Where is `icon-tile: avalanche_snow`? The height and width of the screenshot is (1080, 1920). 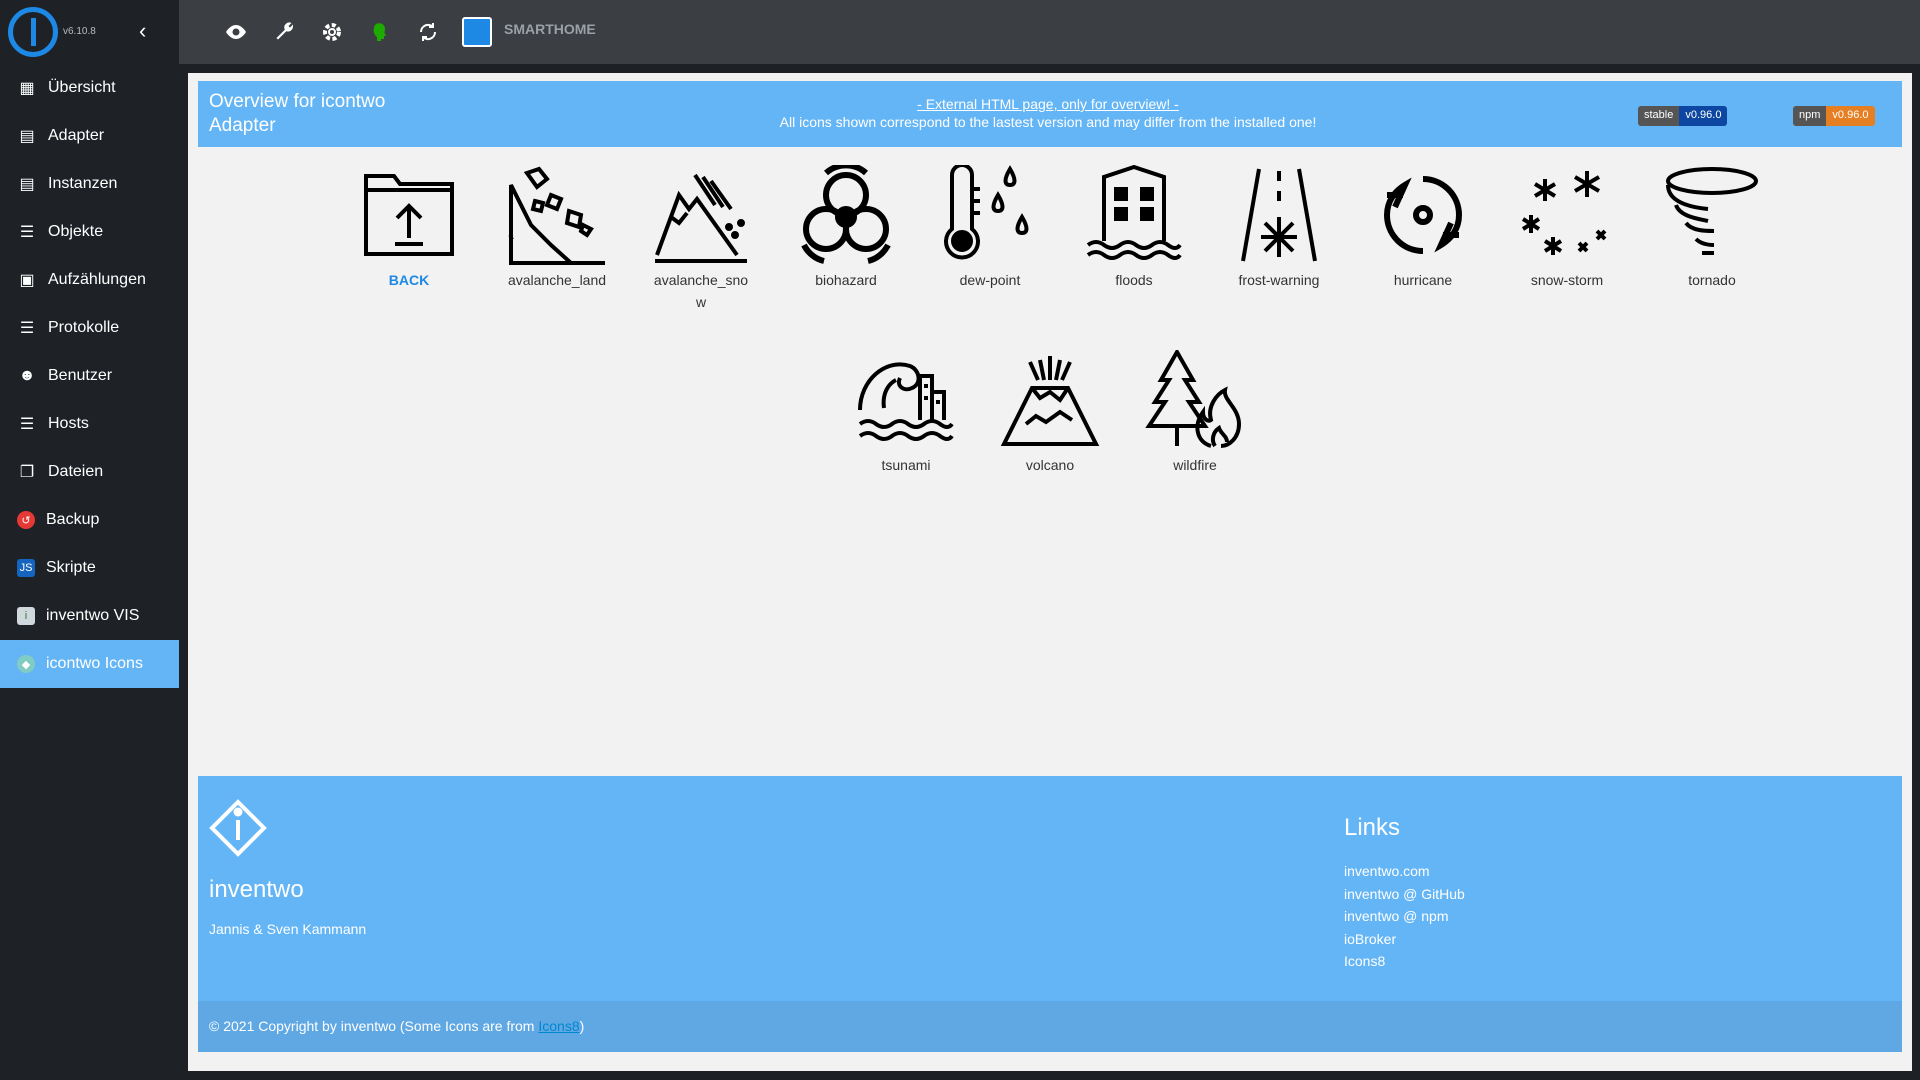 icon-tile: avalanche_snow is located at coordinates (701, 239).